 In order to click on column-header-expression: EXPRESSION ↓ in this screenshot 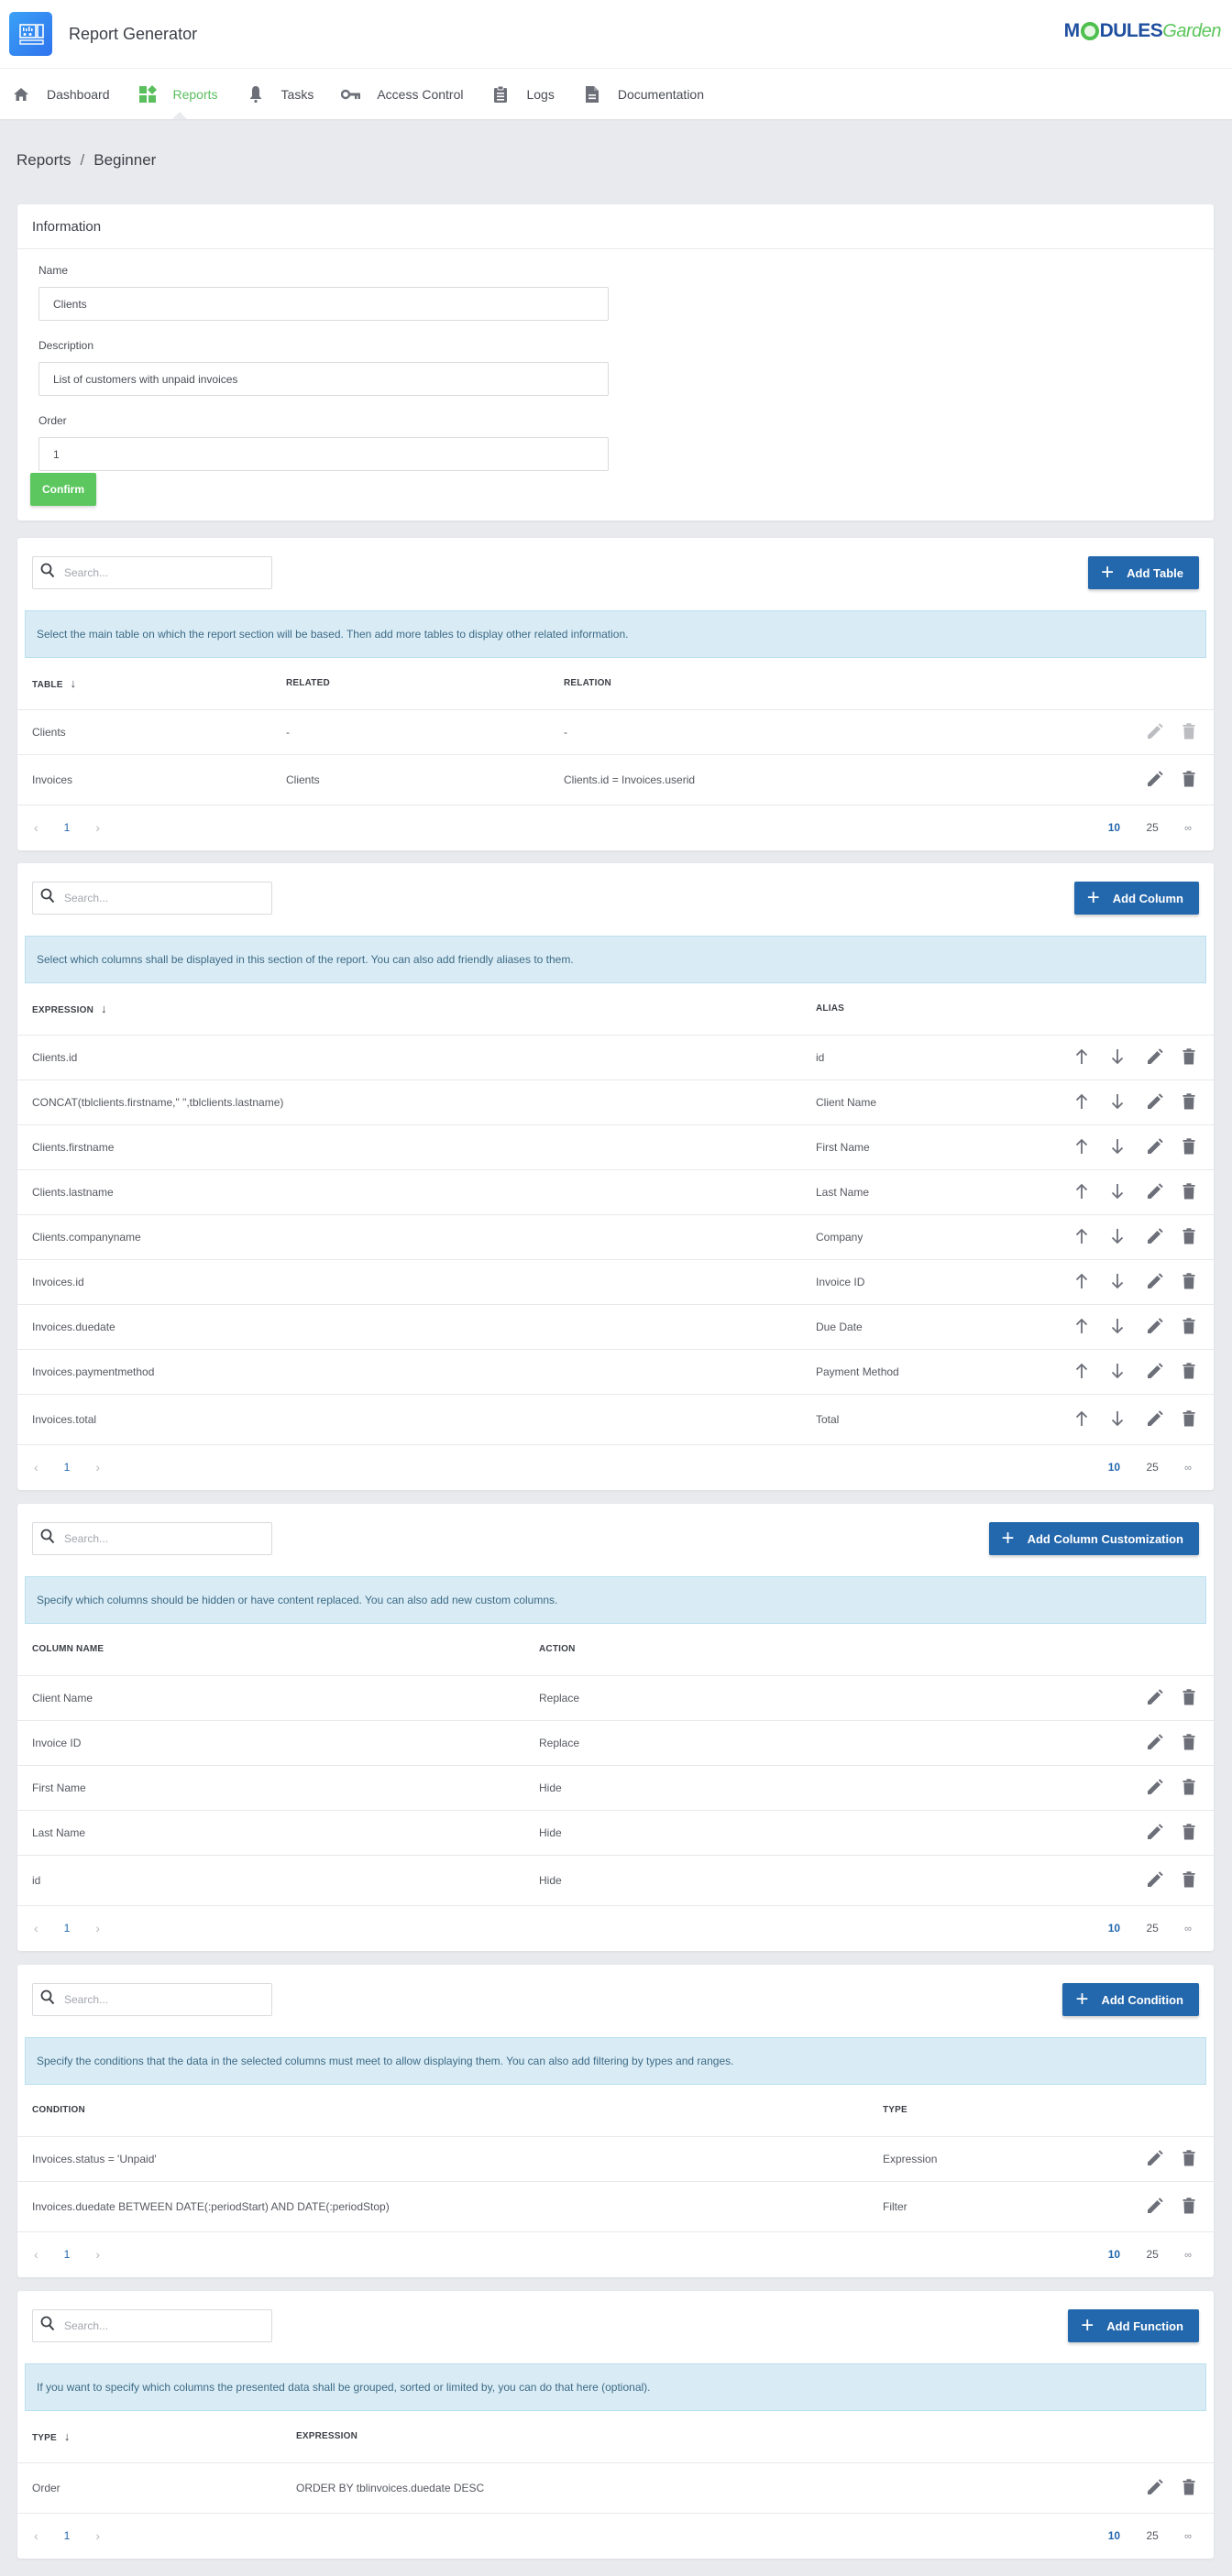, I will do `click(409, 1010)`.